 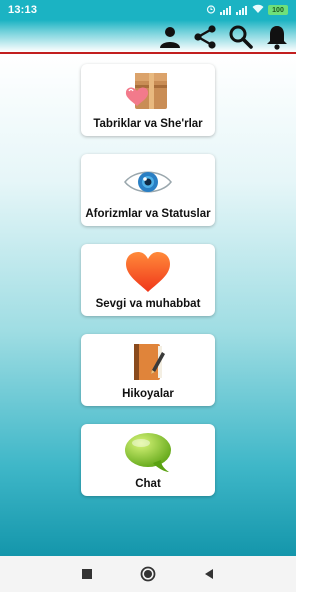 I want to click on notebook-pencil-icon, so click(x=148, y=362).